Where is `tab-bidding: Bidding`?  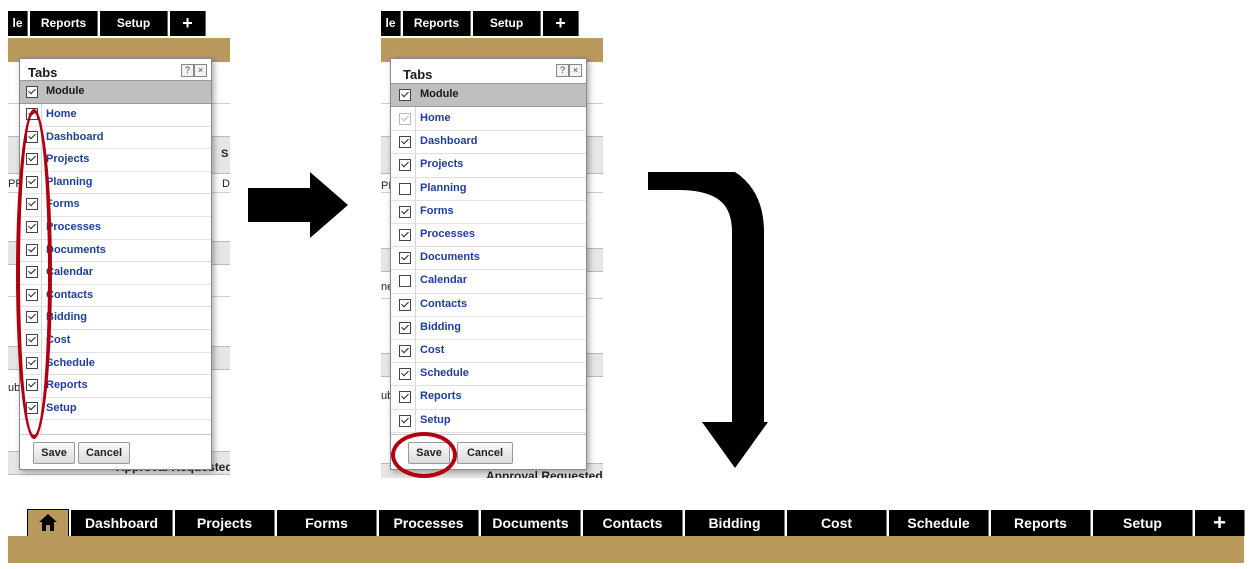 tab-bidding: Bidding is located at coordinates (735, 523).